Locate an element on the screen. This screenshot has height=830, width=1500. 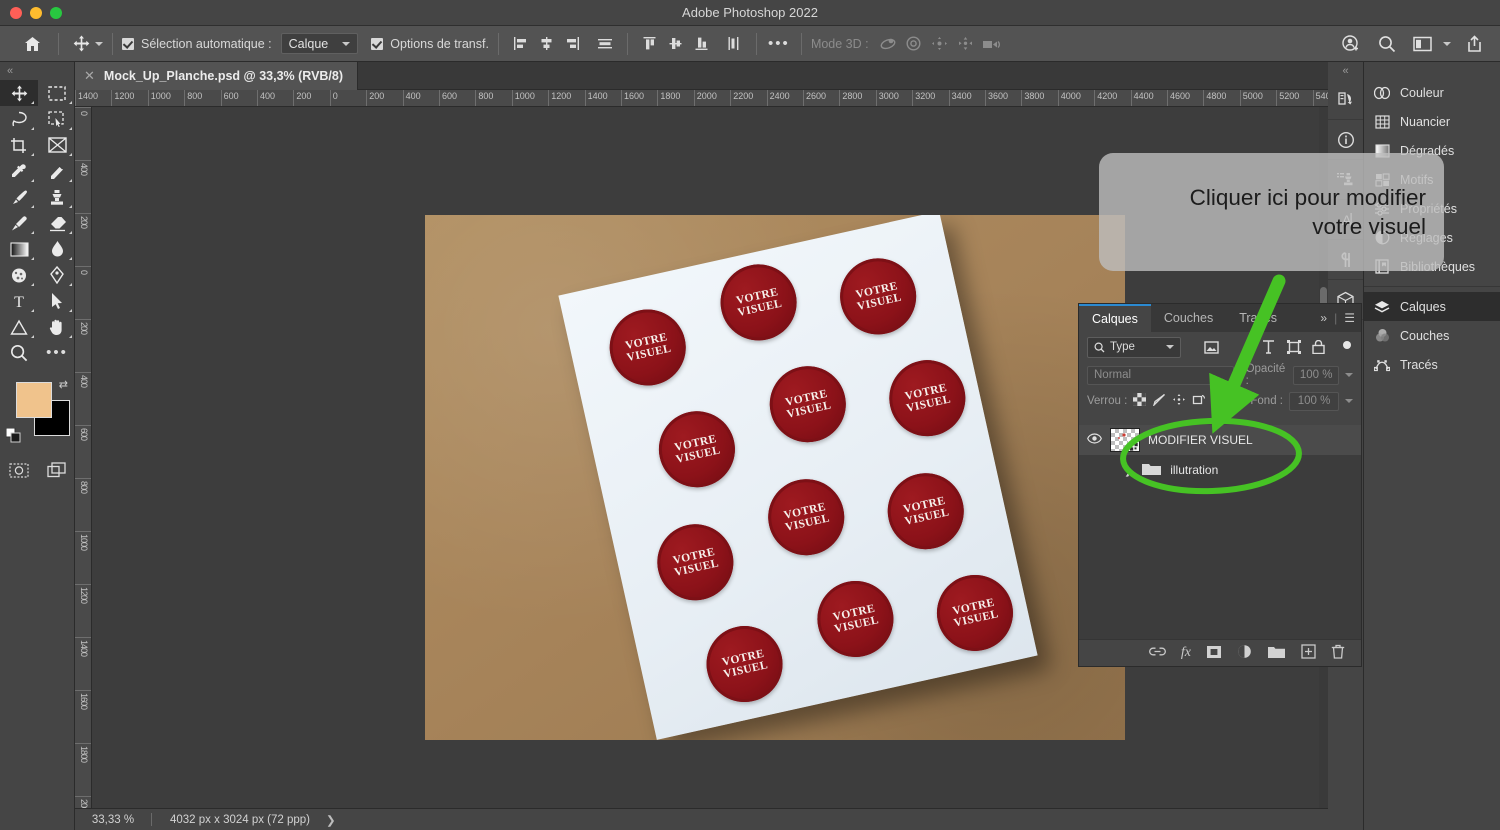
shape-tool is located at coordinates (19, 327).